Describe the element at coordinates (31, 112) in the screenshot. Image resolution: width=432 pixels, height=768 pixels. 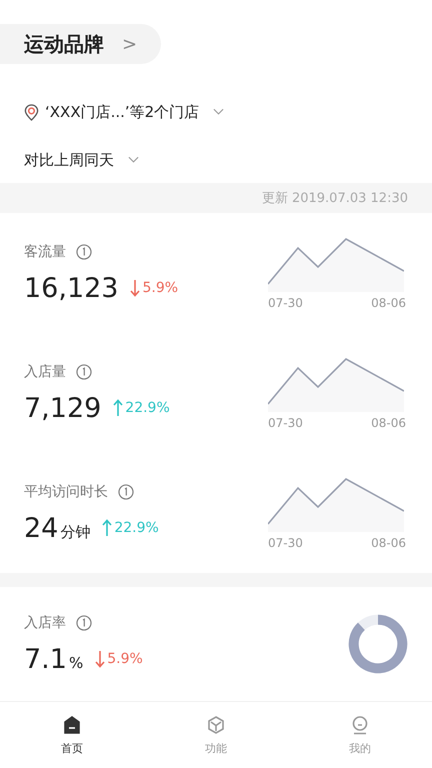
I see `location-pin-icon` at that location.